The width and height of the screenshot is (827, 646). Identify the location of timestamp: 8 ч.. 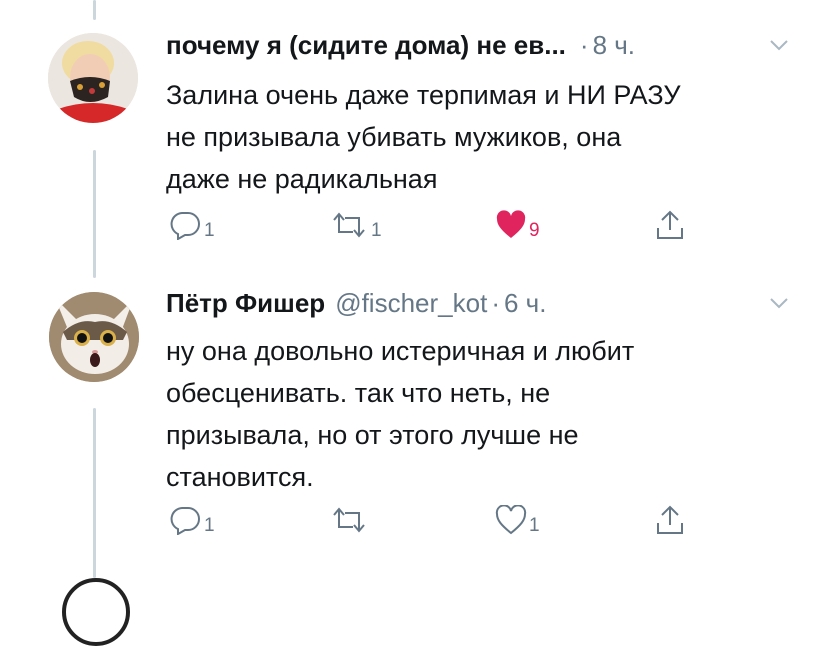
(614, 45).